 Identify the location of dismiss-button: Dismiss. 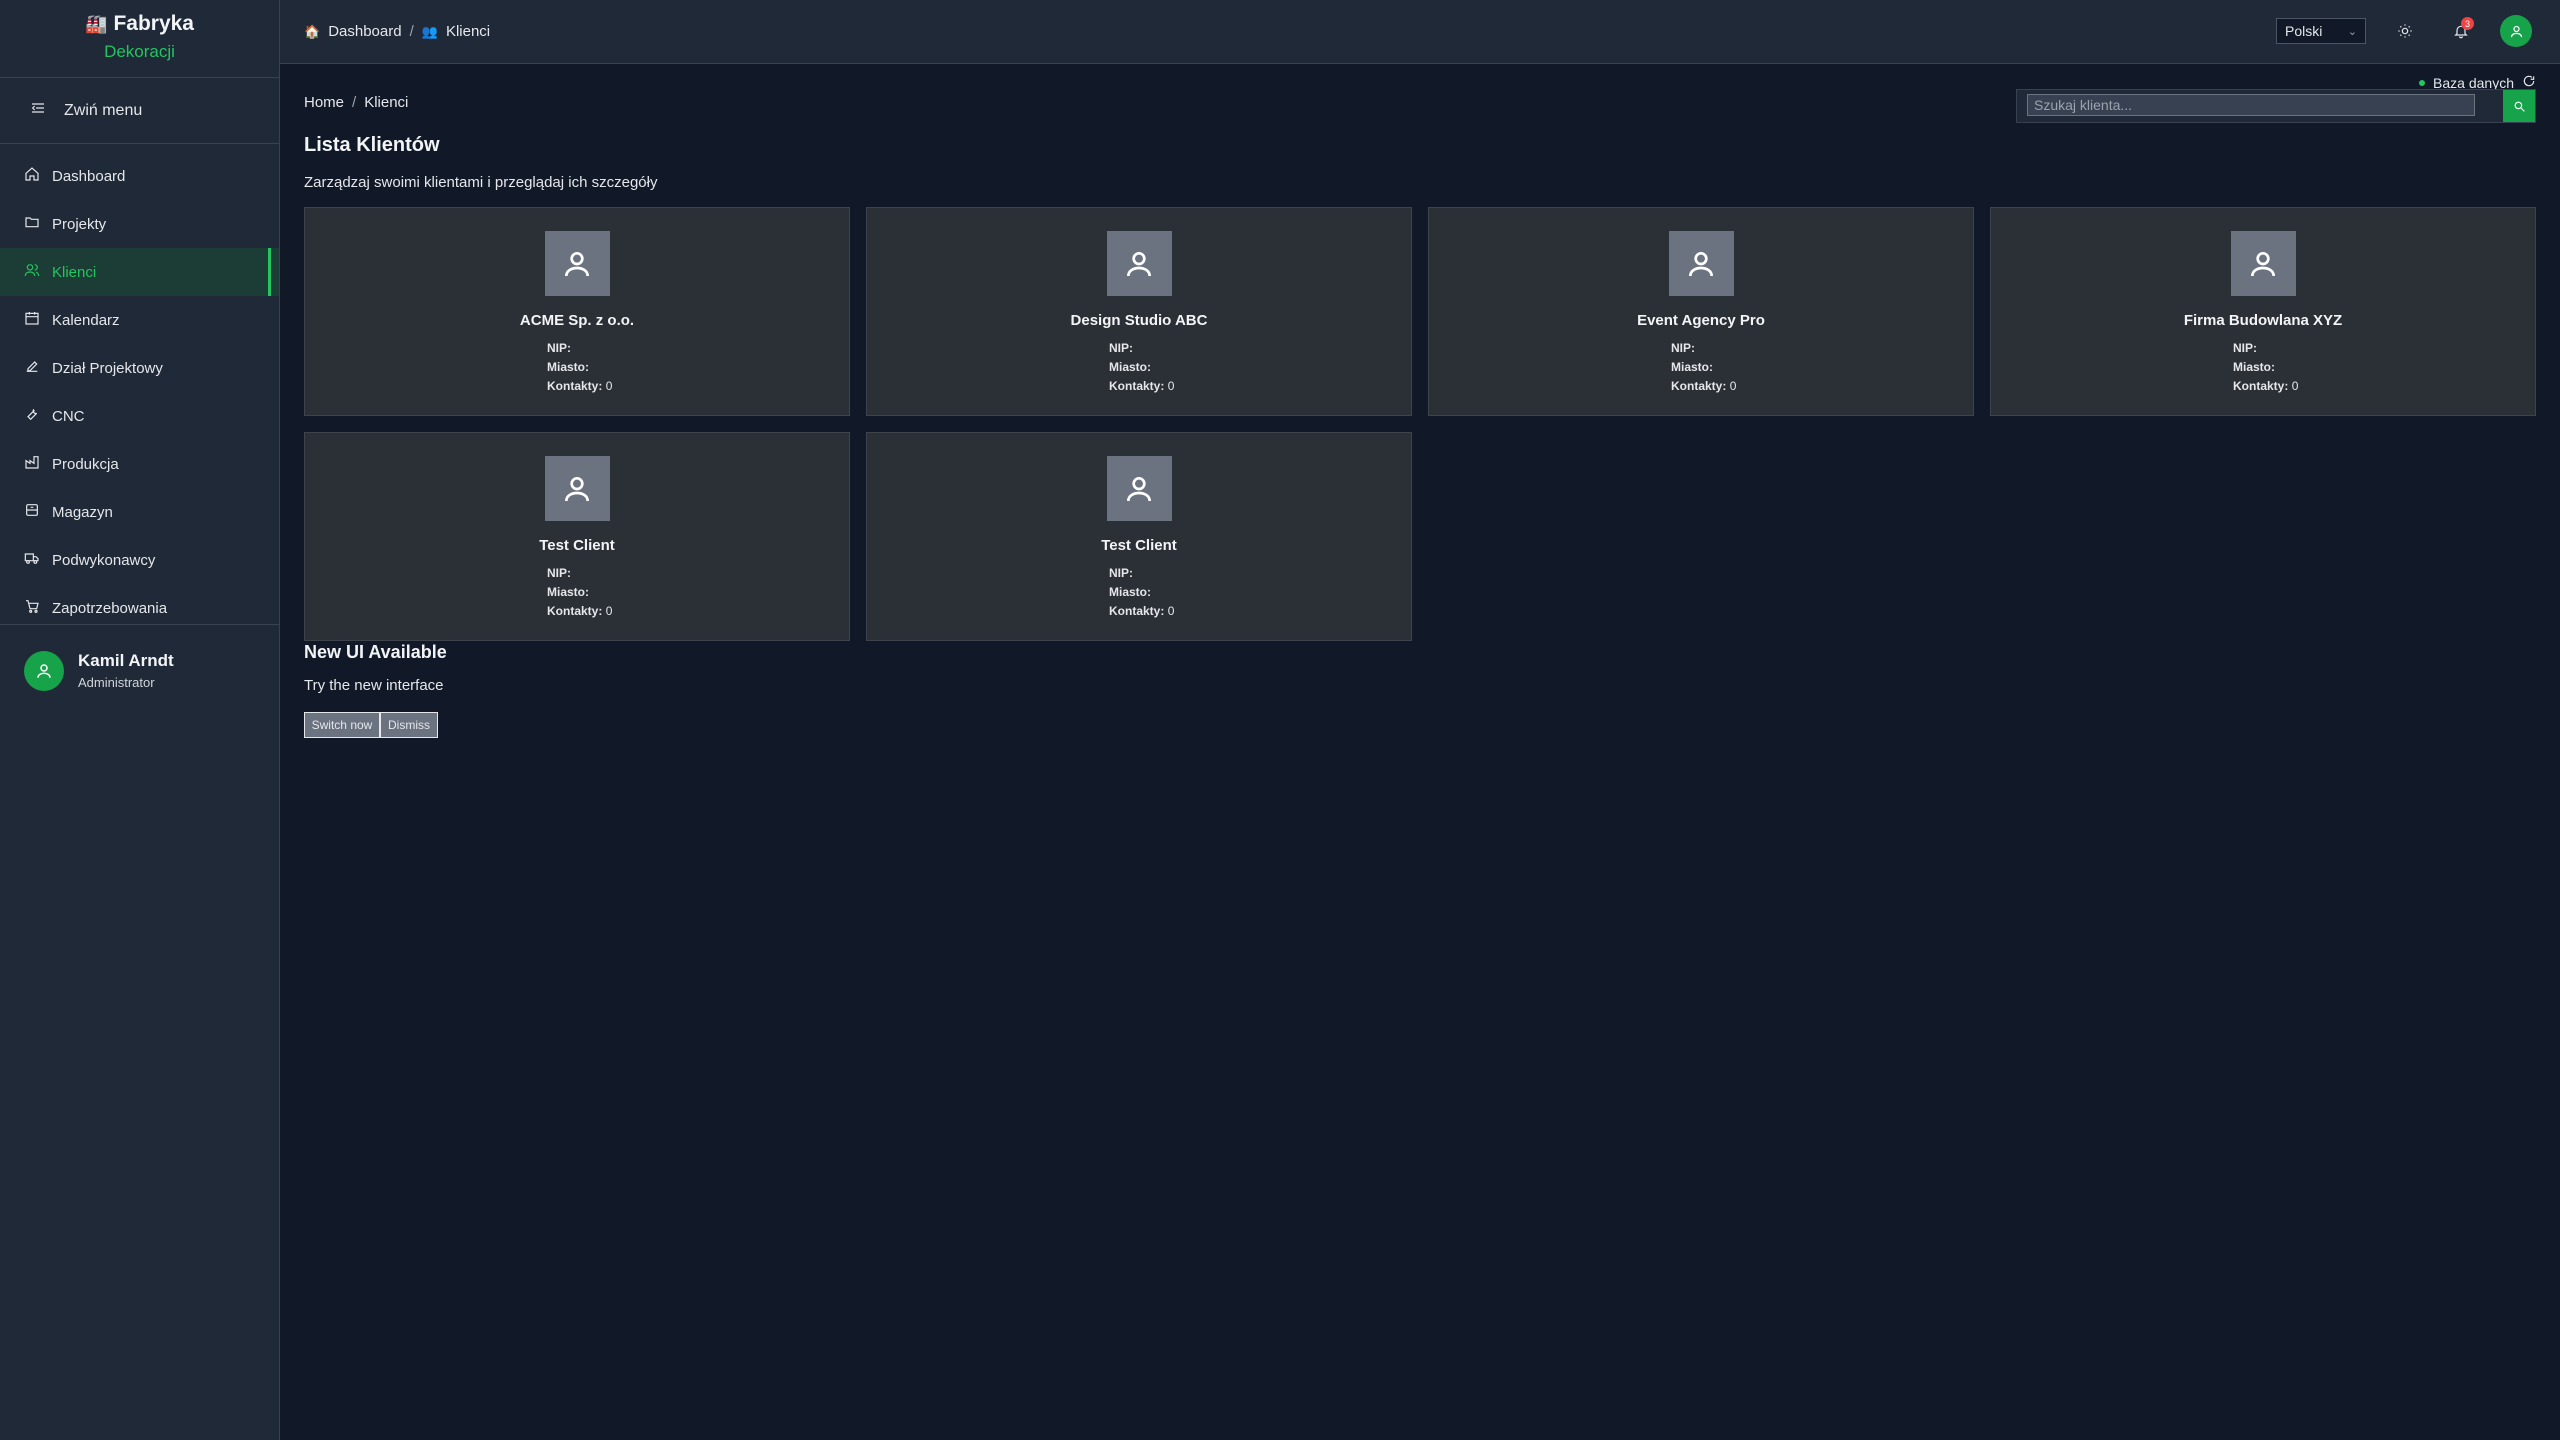
(409, 725).